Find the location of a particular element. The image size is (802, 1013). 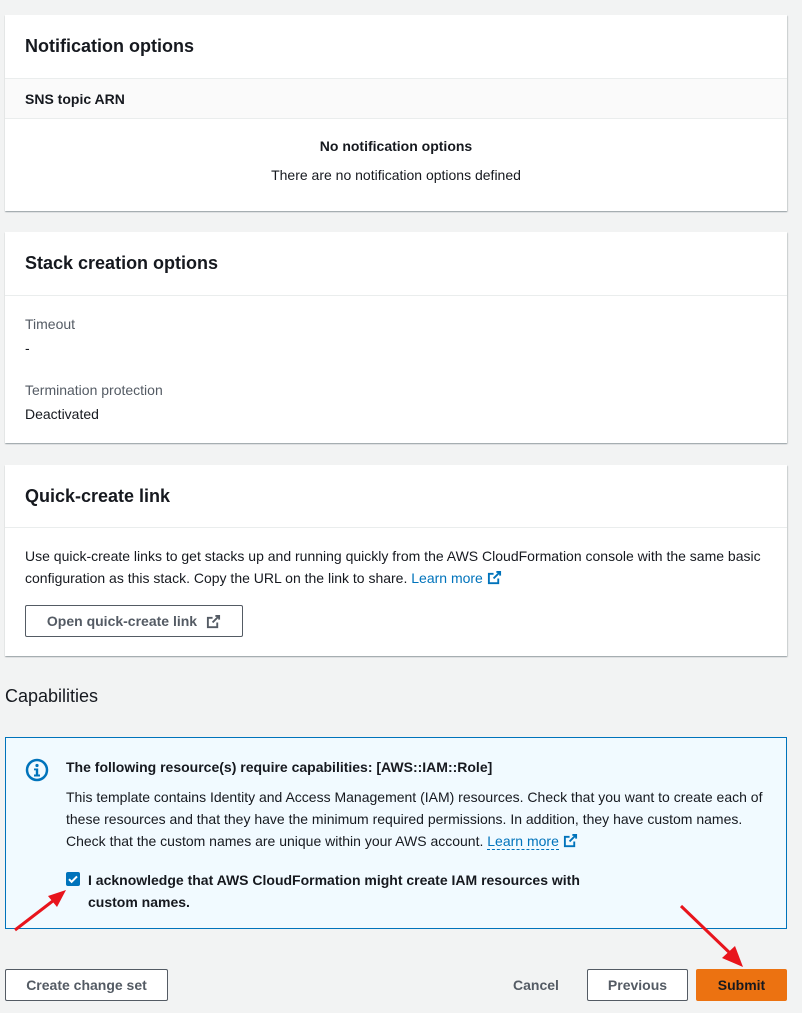

acknowledge-checkbox is located at coordinates (73, 879).